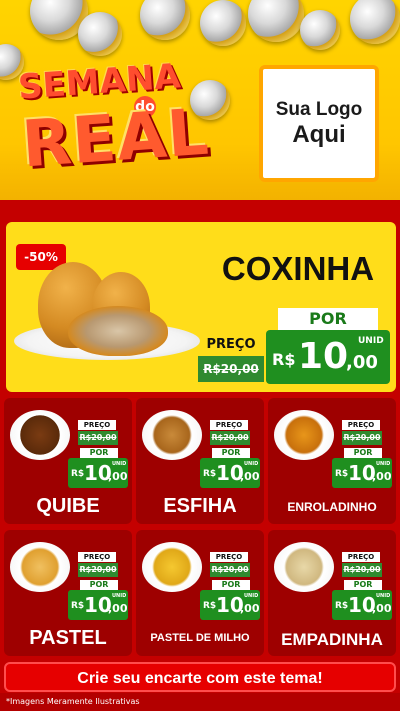  I want to click on product-name: QUIBE, so click(68, 506).